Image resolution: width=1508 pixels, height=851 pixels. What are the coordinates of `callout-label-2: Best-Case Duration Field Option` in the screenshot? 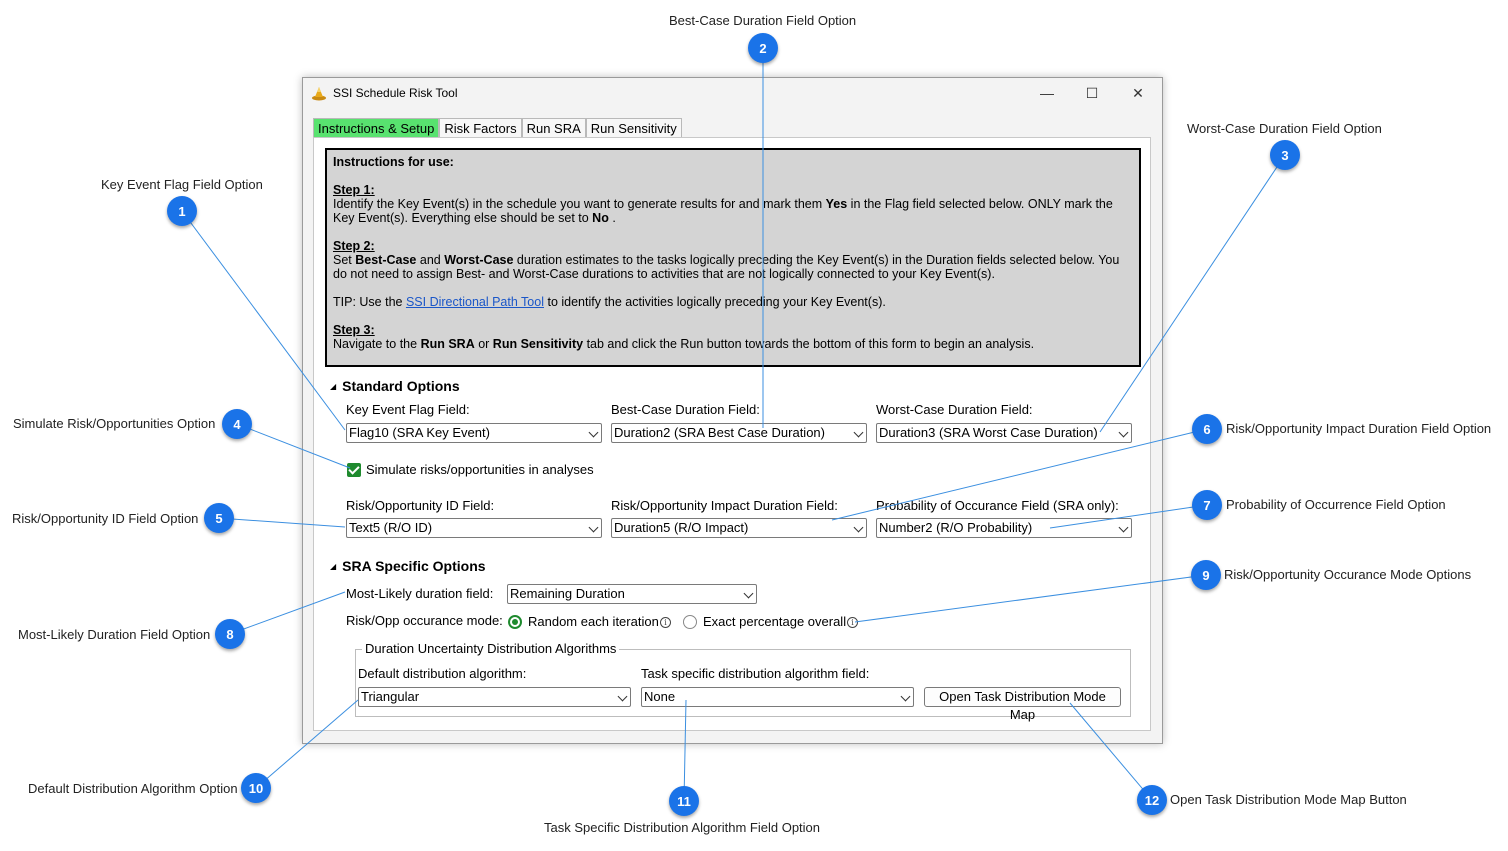 It's located at (763, 20).